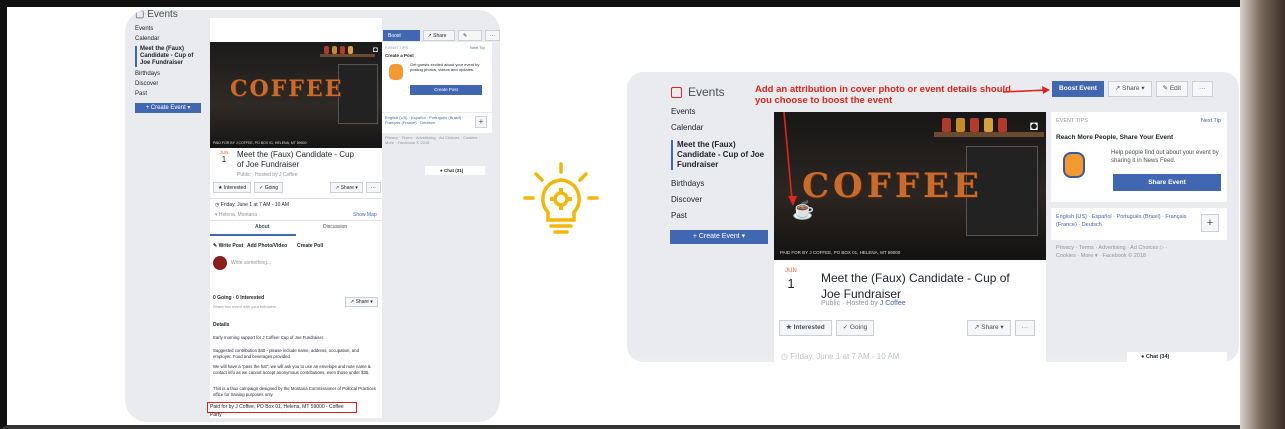  What do you see at coordinates (1211, 121) in the screenshot?
I see `right-next-tip-link: Next Tip` at bounding box center [1211, 121].